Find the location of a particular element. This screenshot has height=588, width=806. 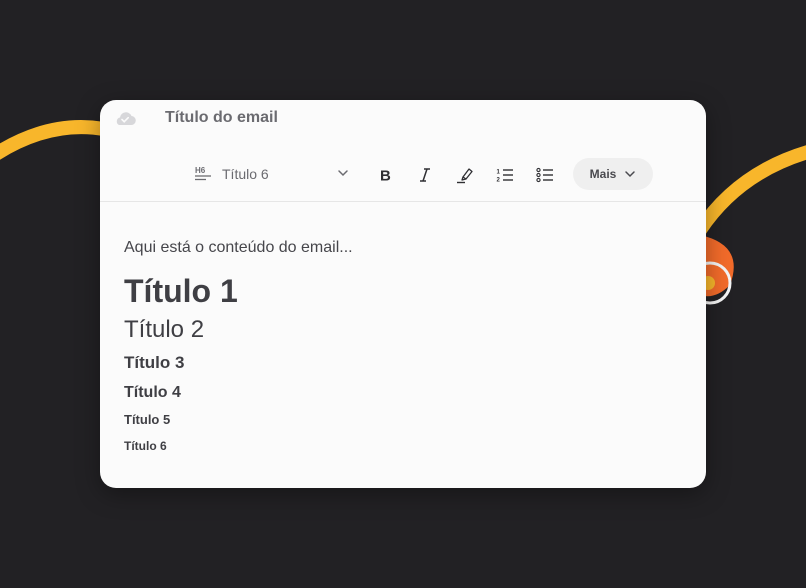

svg-text: 2 is located at coordinates (499, 181).